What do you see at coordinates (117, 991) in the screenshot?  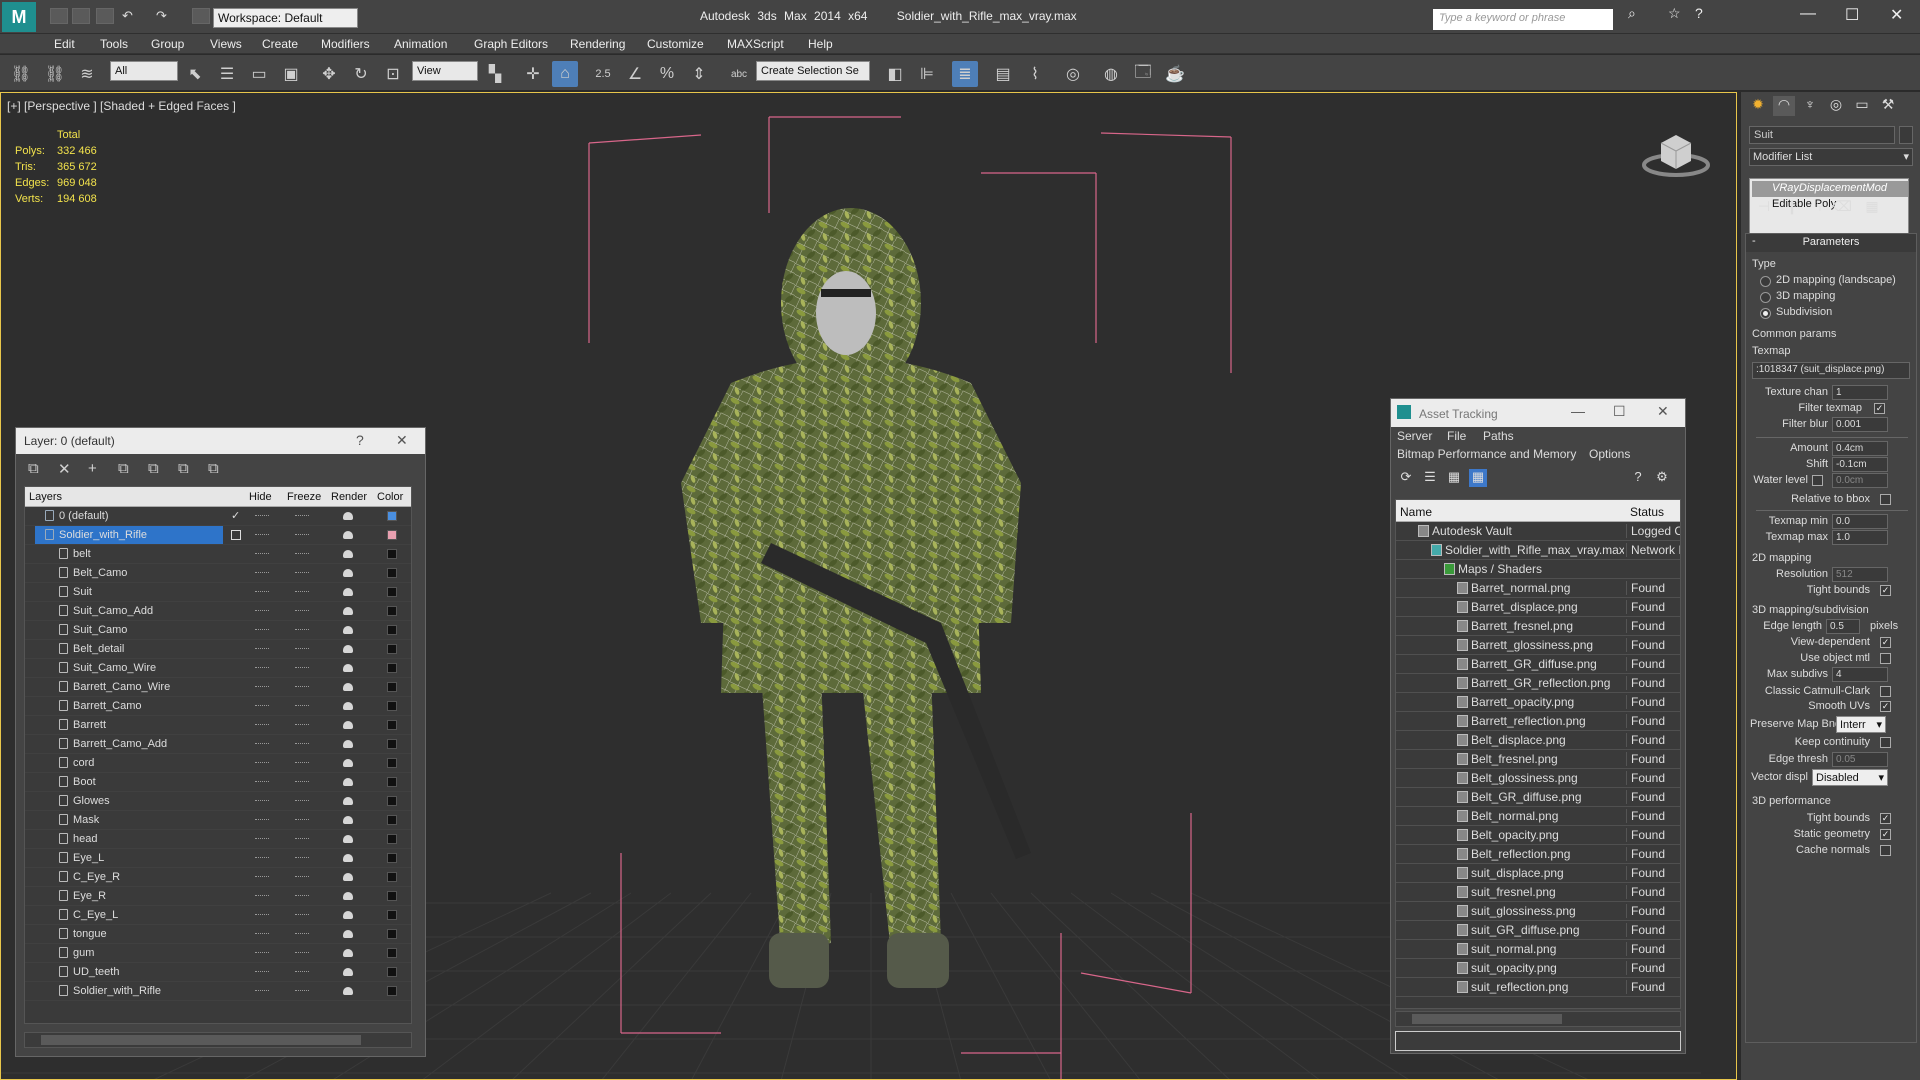 I see `object-name: Soldier_with_Rifle` at bounding box center [117, 991].